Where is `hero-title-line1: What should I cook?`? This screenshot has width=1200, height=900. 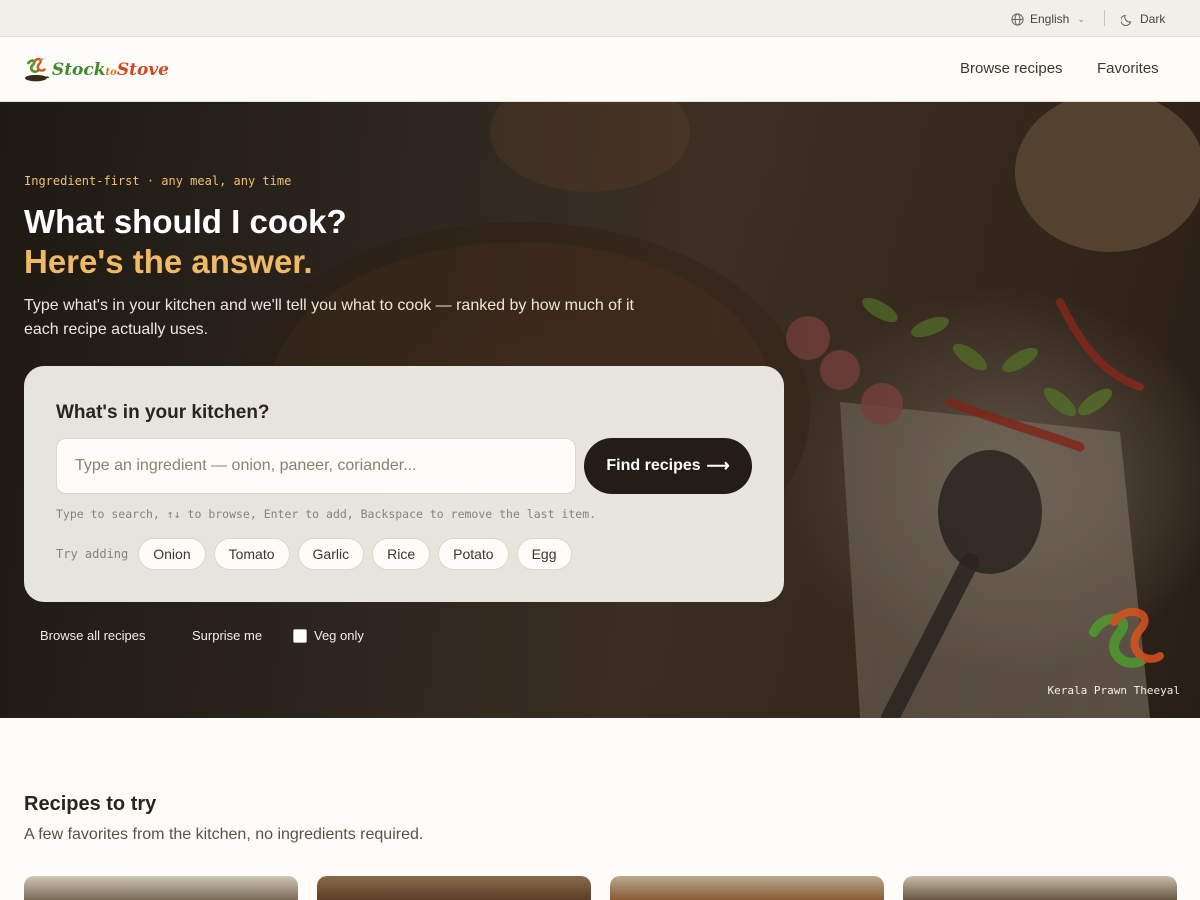 hero-title-line1: What should I cook? is located at coordinates (185, 221).